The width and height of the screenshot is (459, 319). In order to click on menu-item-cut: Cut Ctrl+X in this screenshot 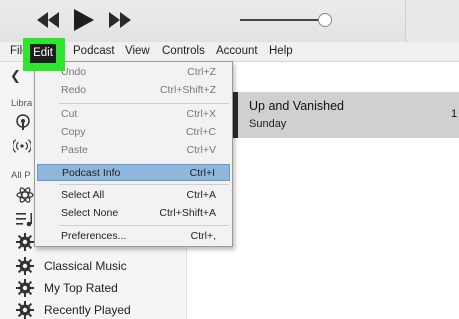, I will do `click(133, 114)`.